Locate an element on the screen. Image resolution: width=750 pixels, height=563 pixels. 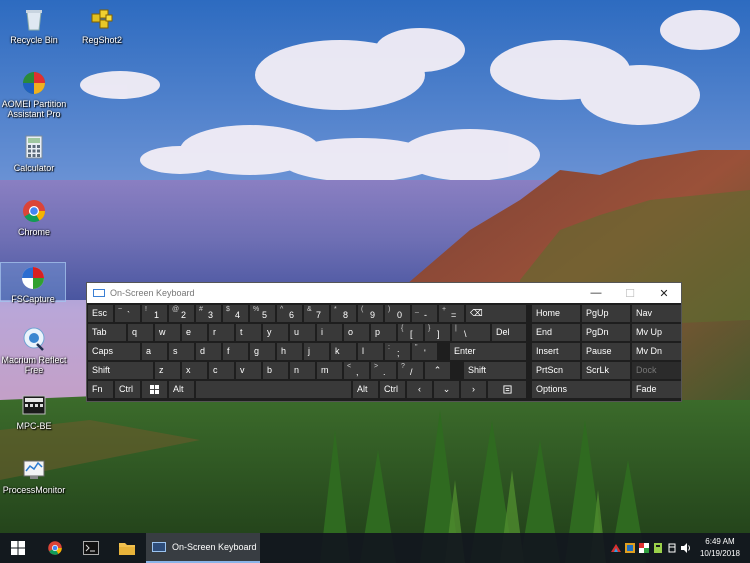
key-comma: <, is located at coordinates (356, 370).